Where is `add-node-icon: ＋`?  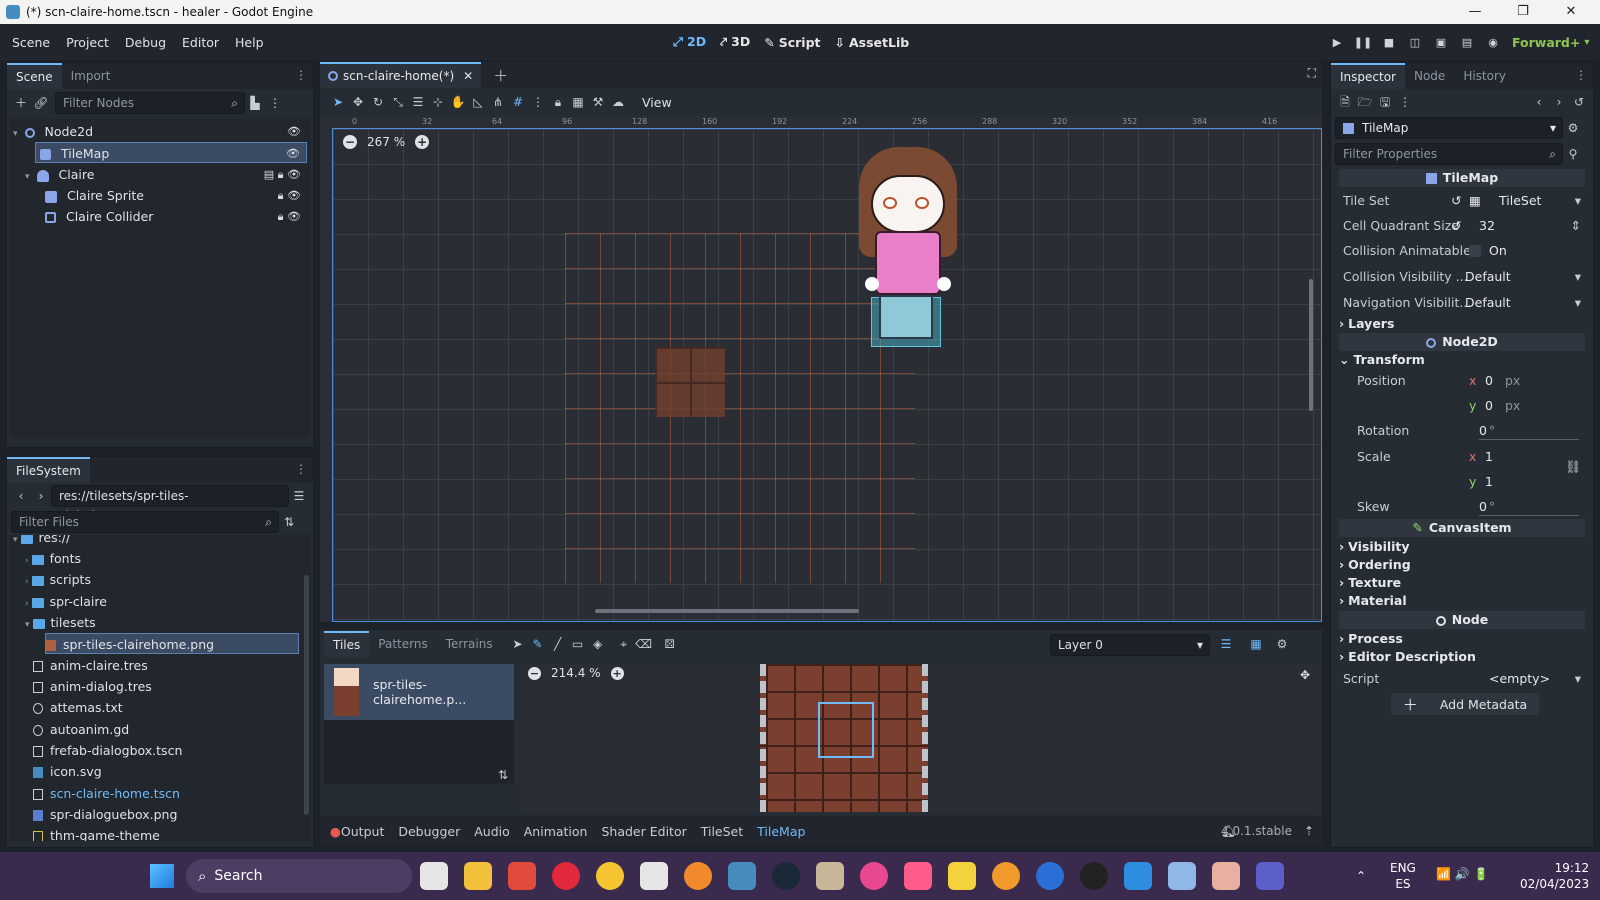
add-node-icon: ＋ is located at coordinates (21, 103).